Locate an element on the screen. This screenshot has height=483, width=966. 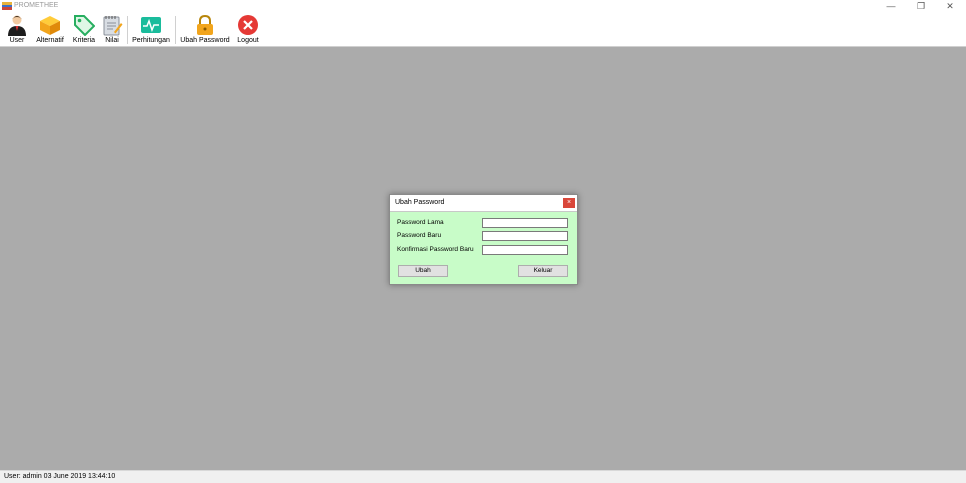
window-titlebar: PROMETHEE — ❐ ✕ is located at coordinates (483, 6).